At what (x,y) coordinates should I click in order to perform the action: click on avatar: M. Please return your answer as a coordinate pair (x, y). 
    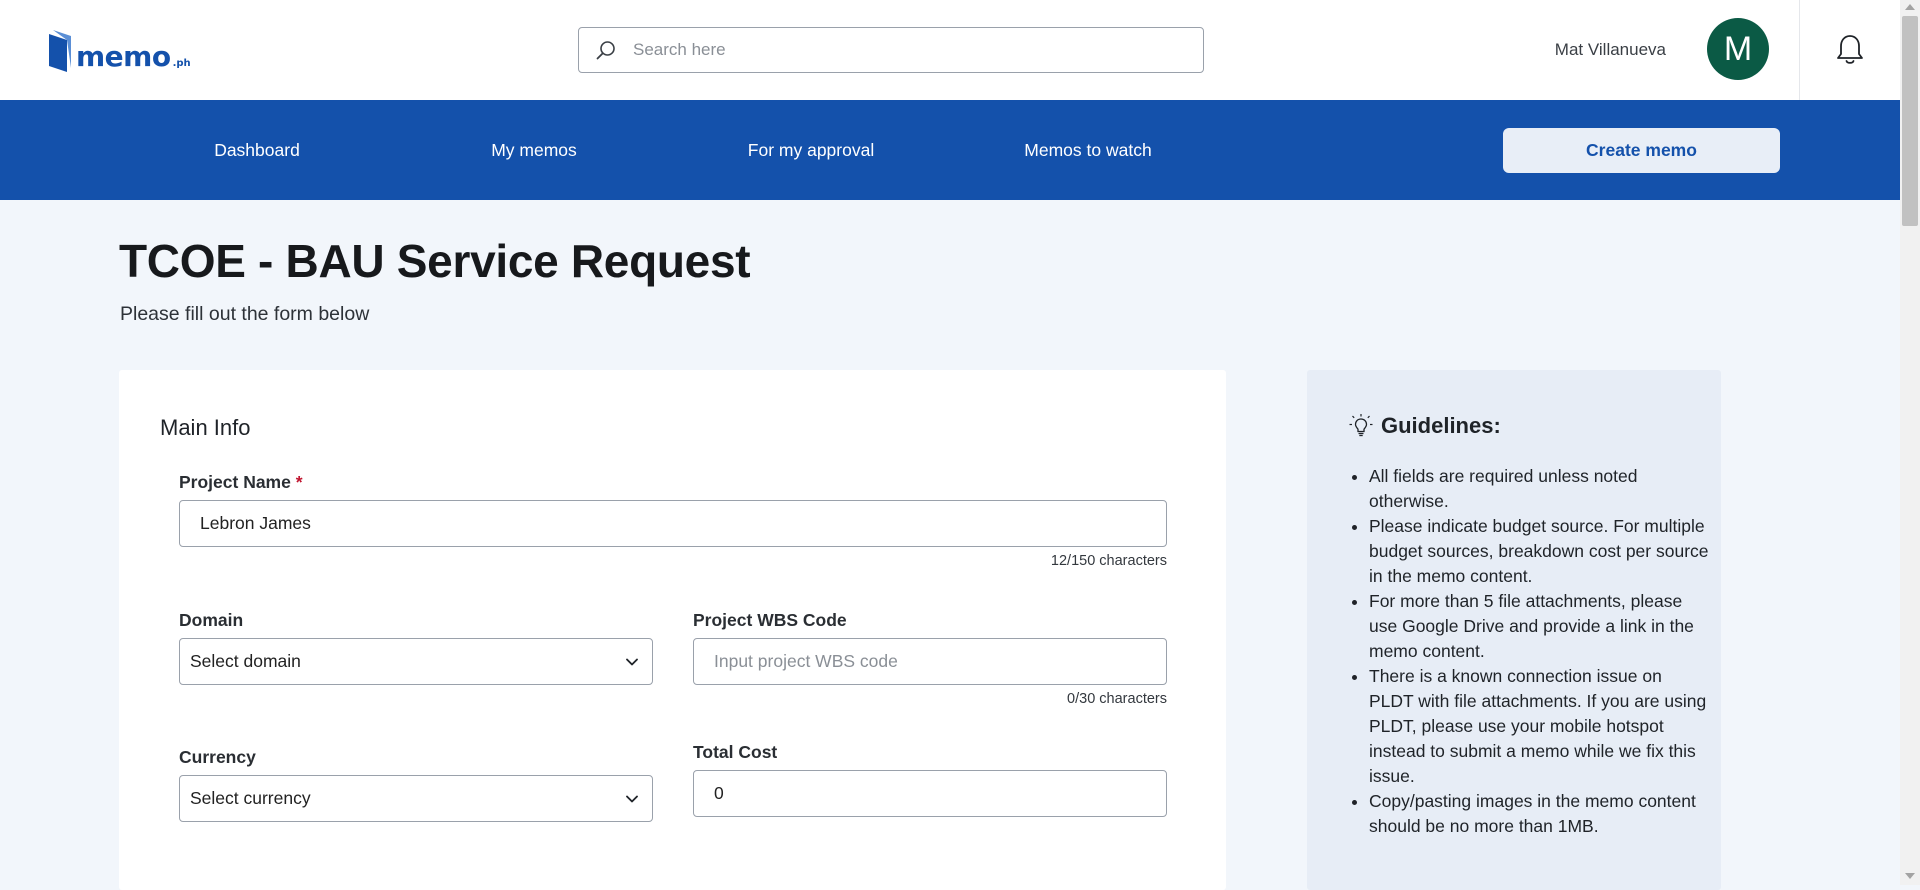
    Looking at the image, I should click on (1738, 49).